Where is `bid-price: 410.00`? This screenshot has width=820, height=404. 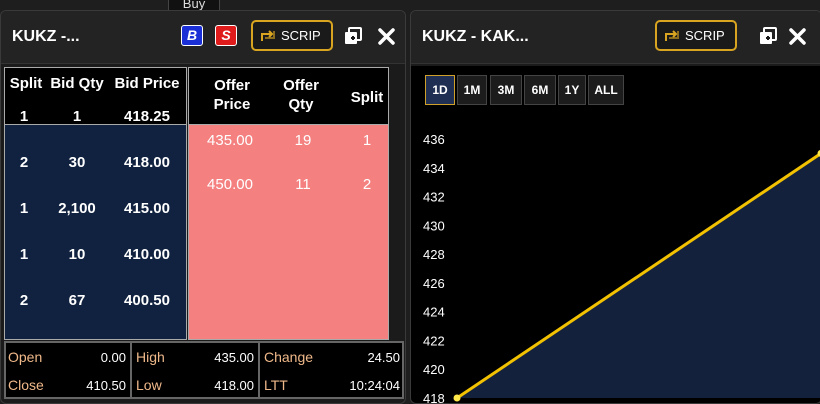 bid-price: 410.00 is located at coordinates (147, 254).